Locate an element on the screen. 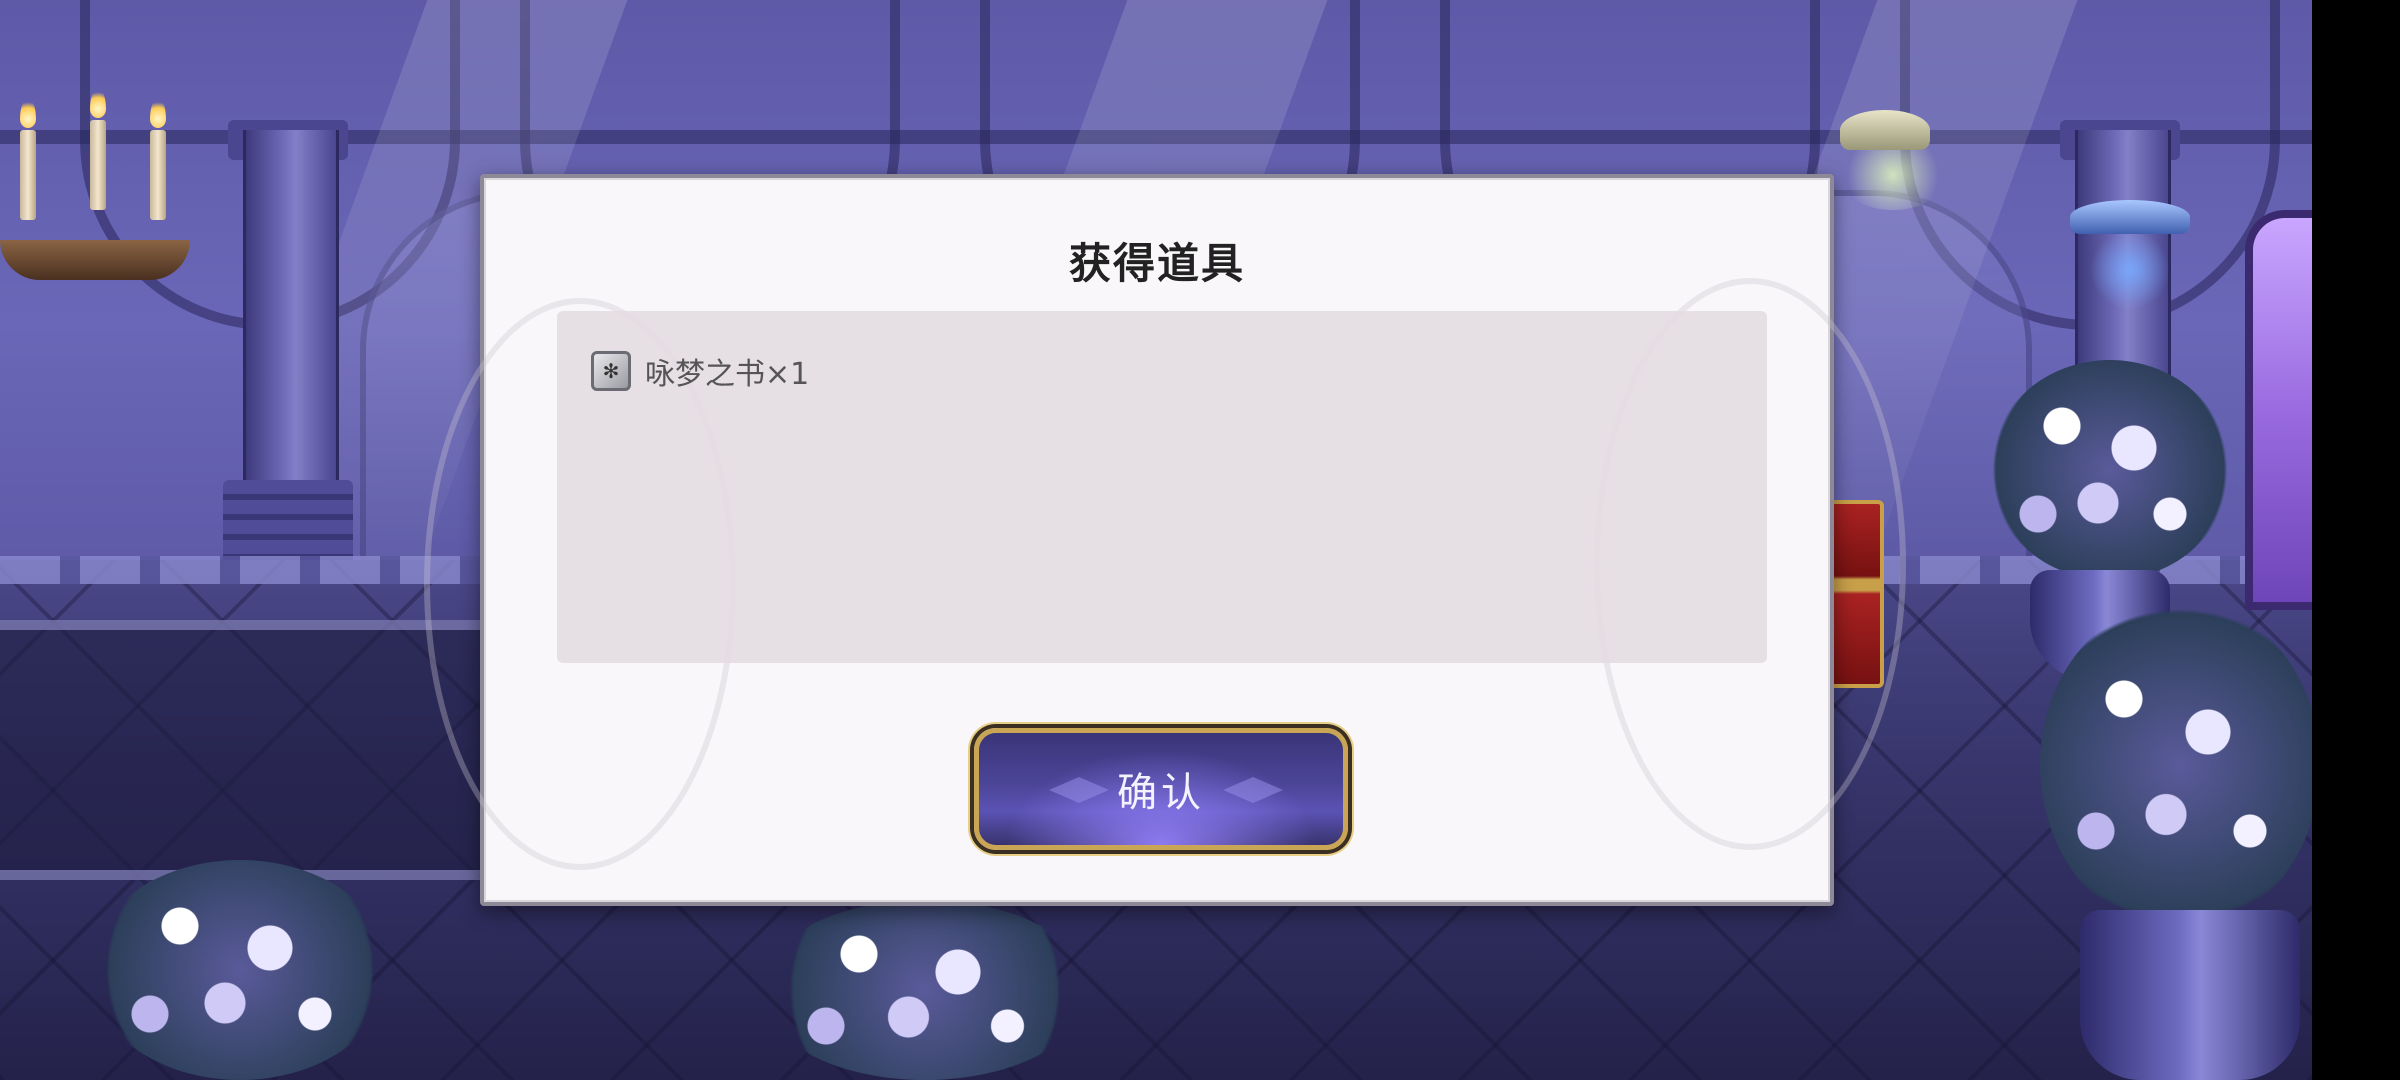 The height and width of the screenshot is (1080, 2400). confirm-button: 确认 is located at coordinates (1161, 789).